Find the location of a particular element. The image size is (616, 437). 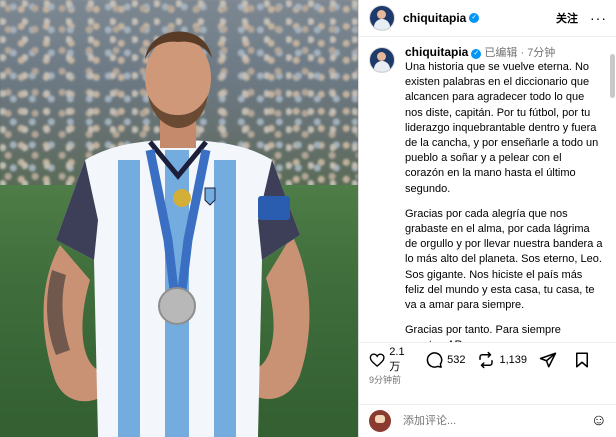

bookmark-icon is located at coordinates (582, 360).